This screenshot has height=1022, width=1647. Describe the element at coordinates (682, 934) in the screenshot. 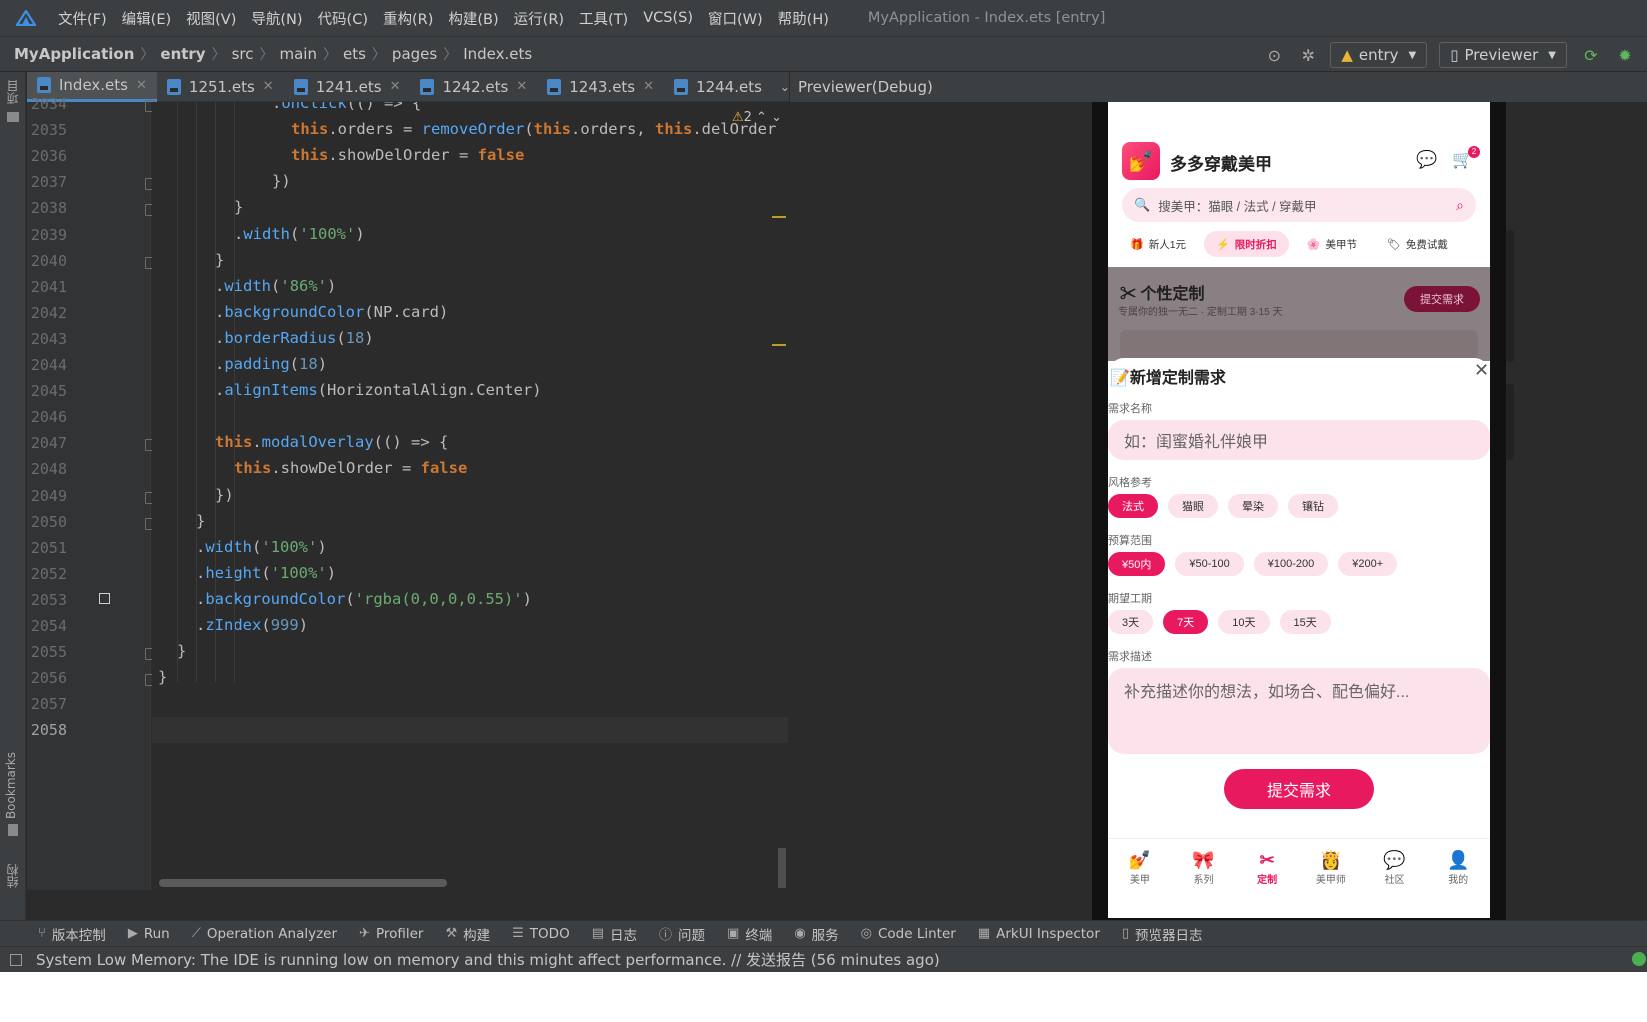

I see `tool-problems: ⓘ 问题` at that location.